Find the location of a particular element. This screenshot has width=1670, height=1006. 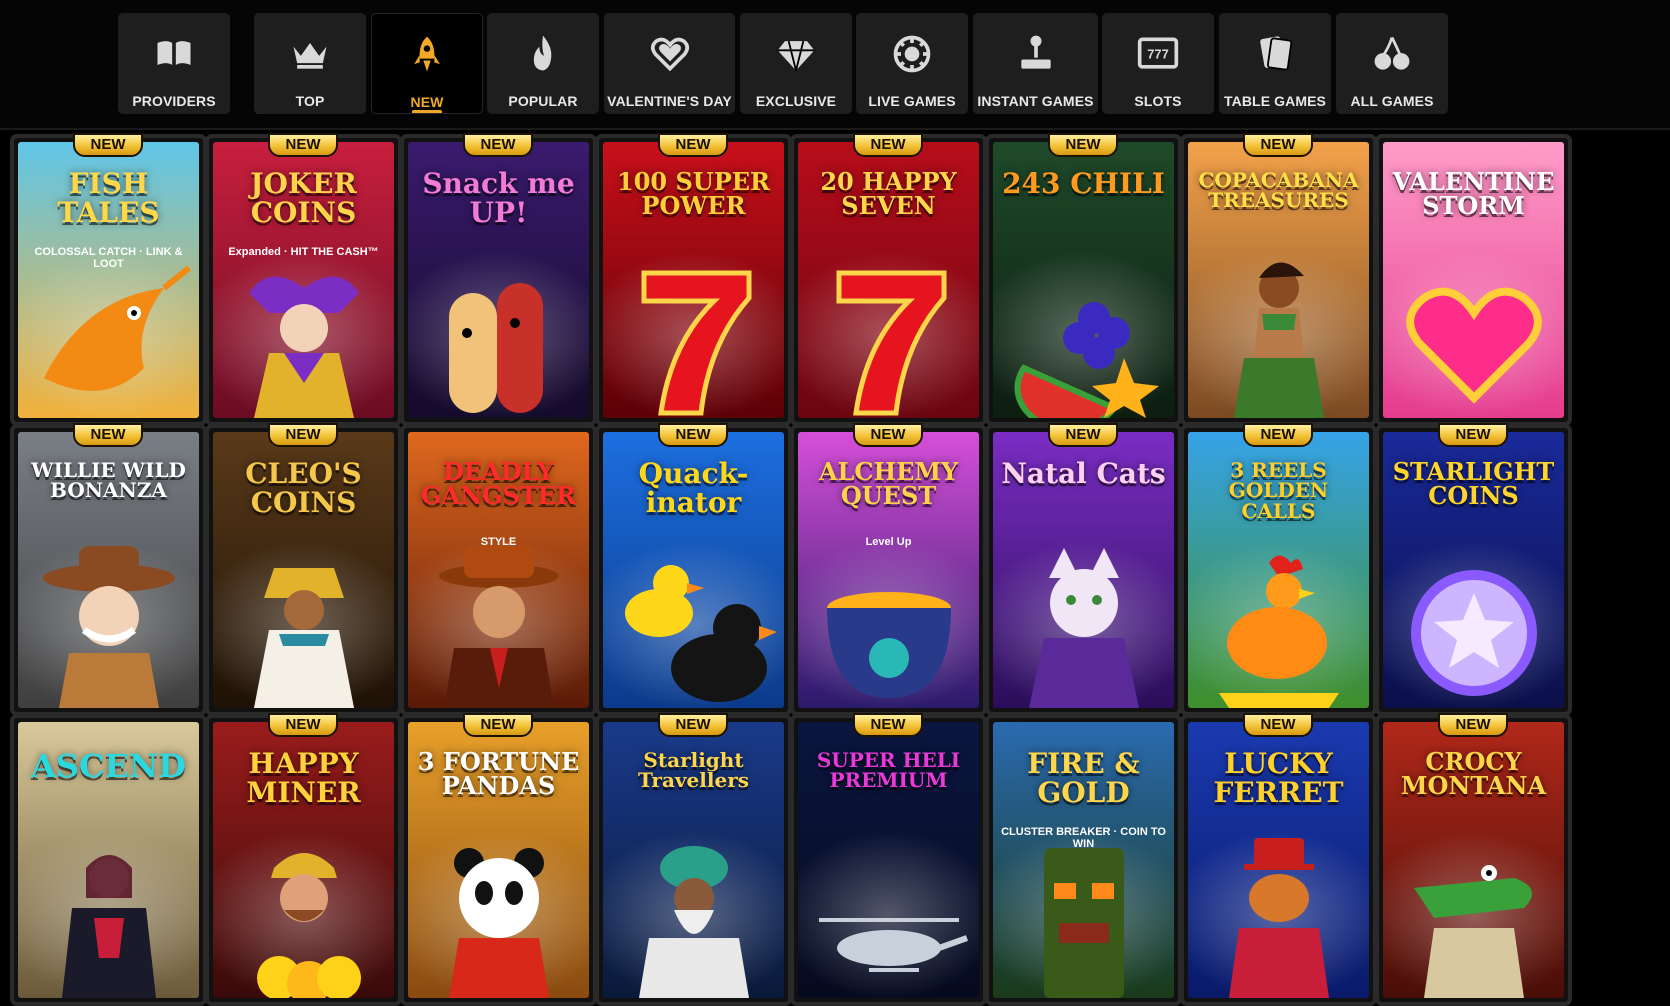

game-card-joker-coins: JOKER COINS Expanded · HIT THE CASH™ is located at coordinates (303, 280).